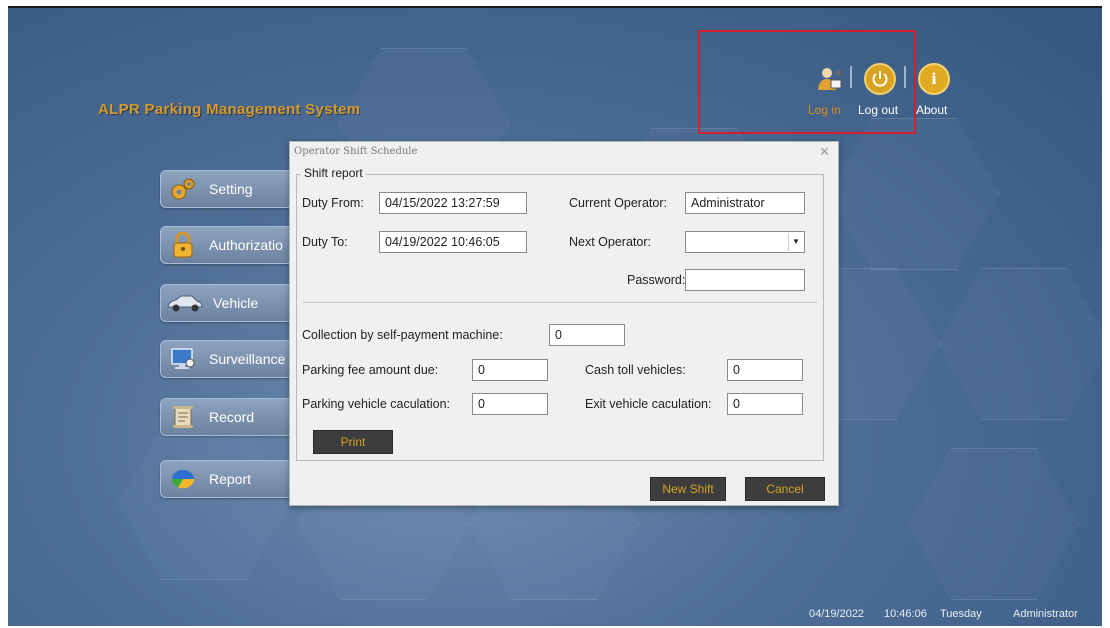 Image resolution: width=1110 pixels, height=628 pixels. What do you see at coordinates (231, 189) in the screenshot?
I see `menu-label: Setting` at bounding box center [231, 189].